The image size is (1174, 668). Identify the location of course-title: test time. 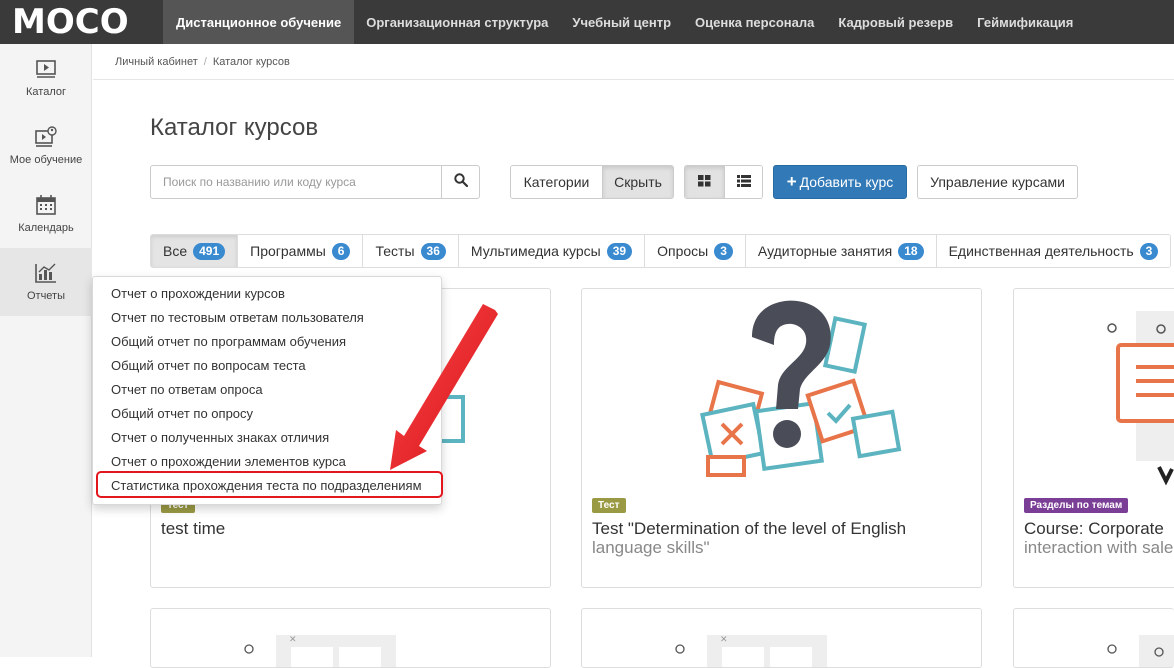
(351, 528).